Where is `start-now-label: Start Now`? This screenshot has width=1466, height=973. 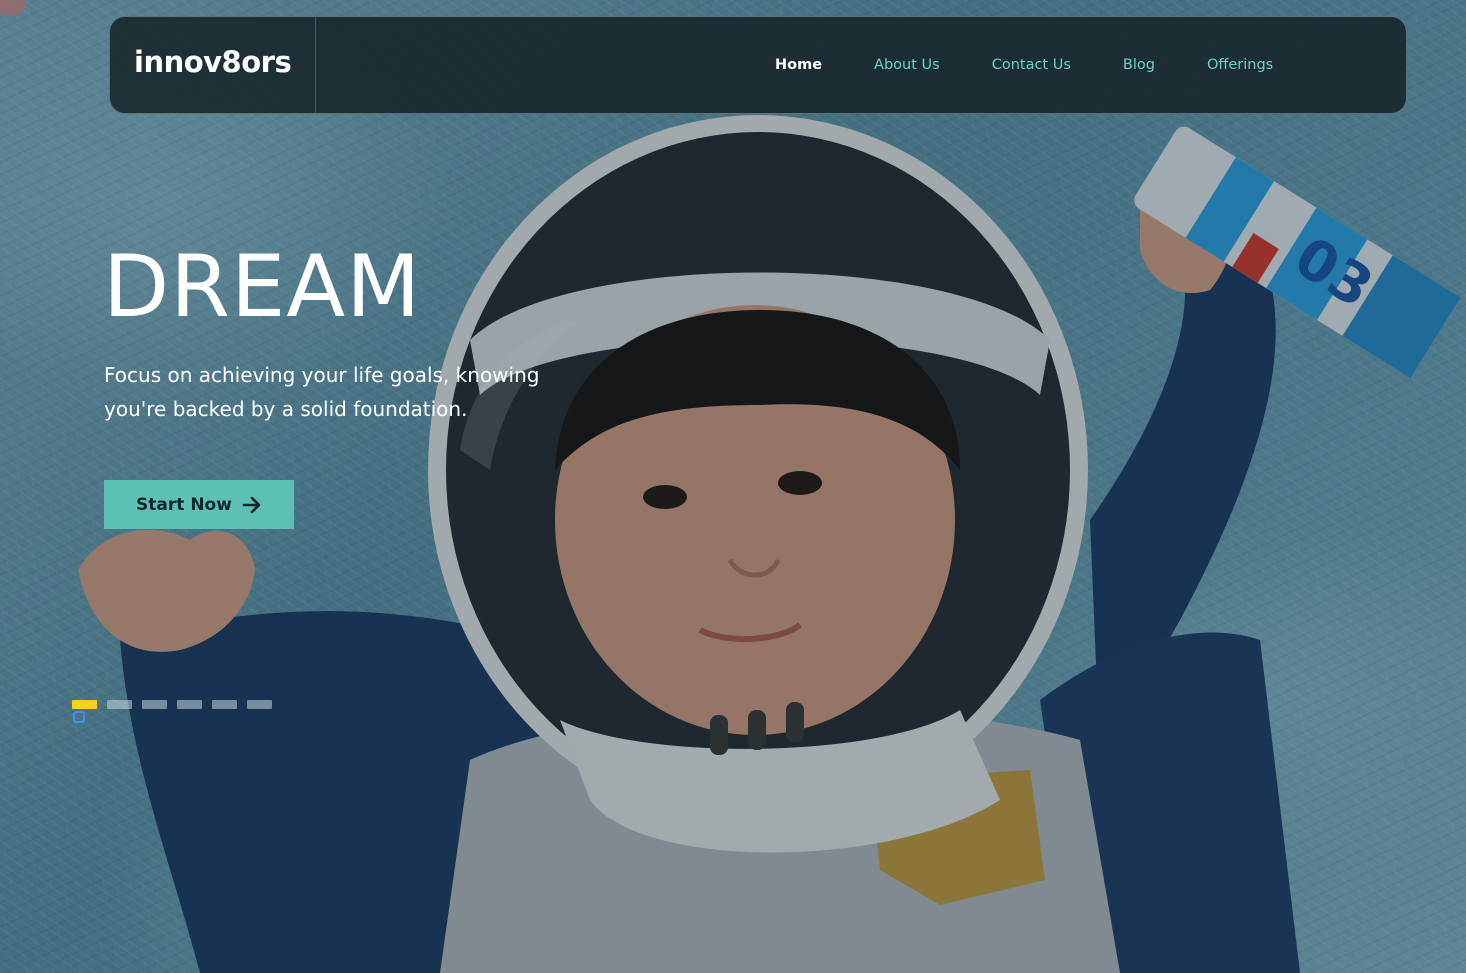 start-now-label: Start Now is located at coordinates (184, 504).